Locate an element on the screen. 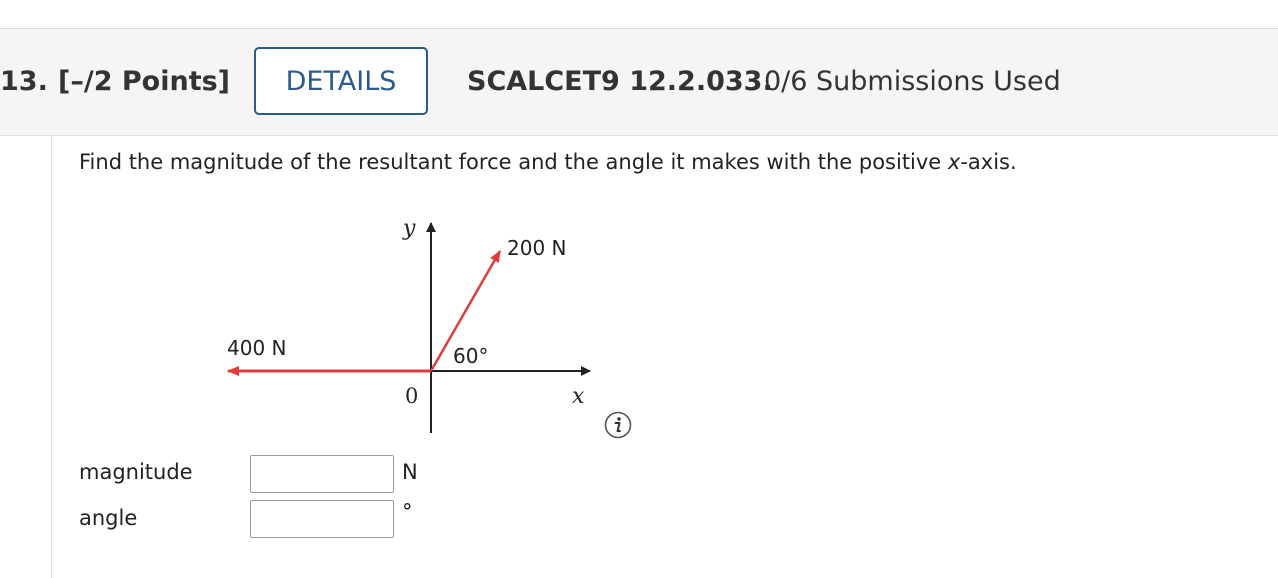 This screenshot has width=1278, height=578. force-200-label: 200 N is located at coordinates (537, 248).